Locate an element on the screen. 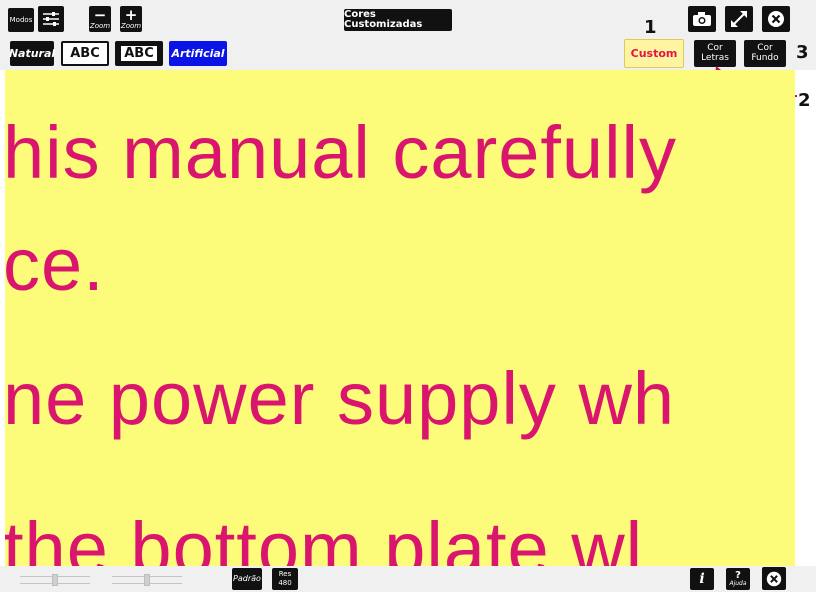 This screenshot has height=592, width=816. custom-label: Custom is located at coordinates (654, 53).